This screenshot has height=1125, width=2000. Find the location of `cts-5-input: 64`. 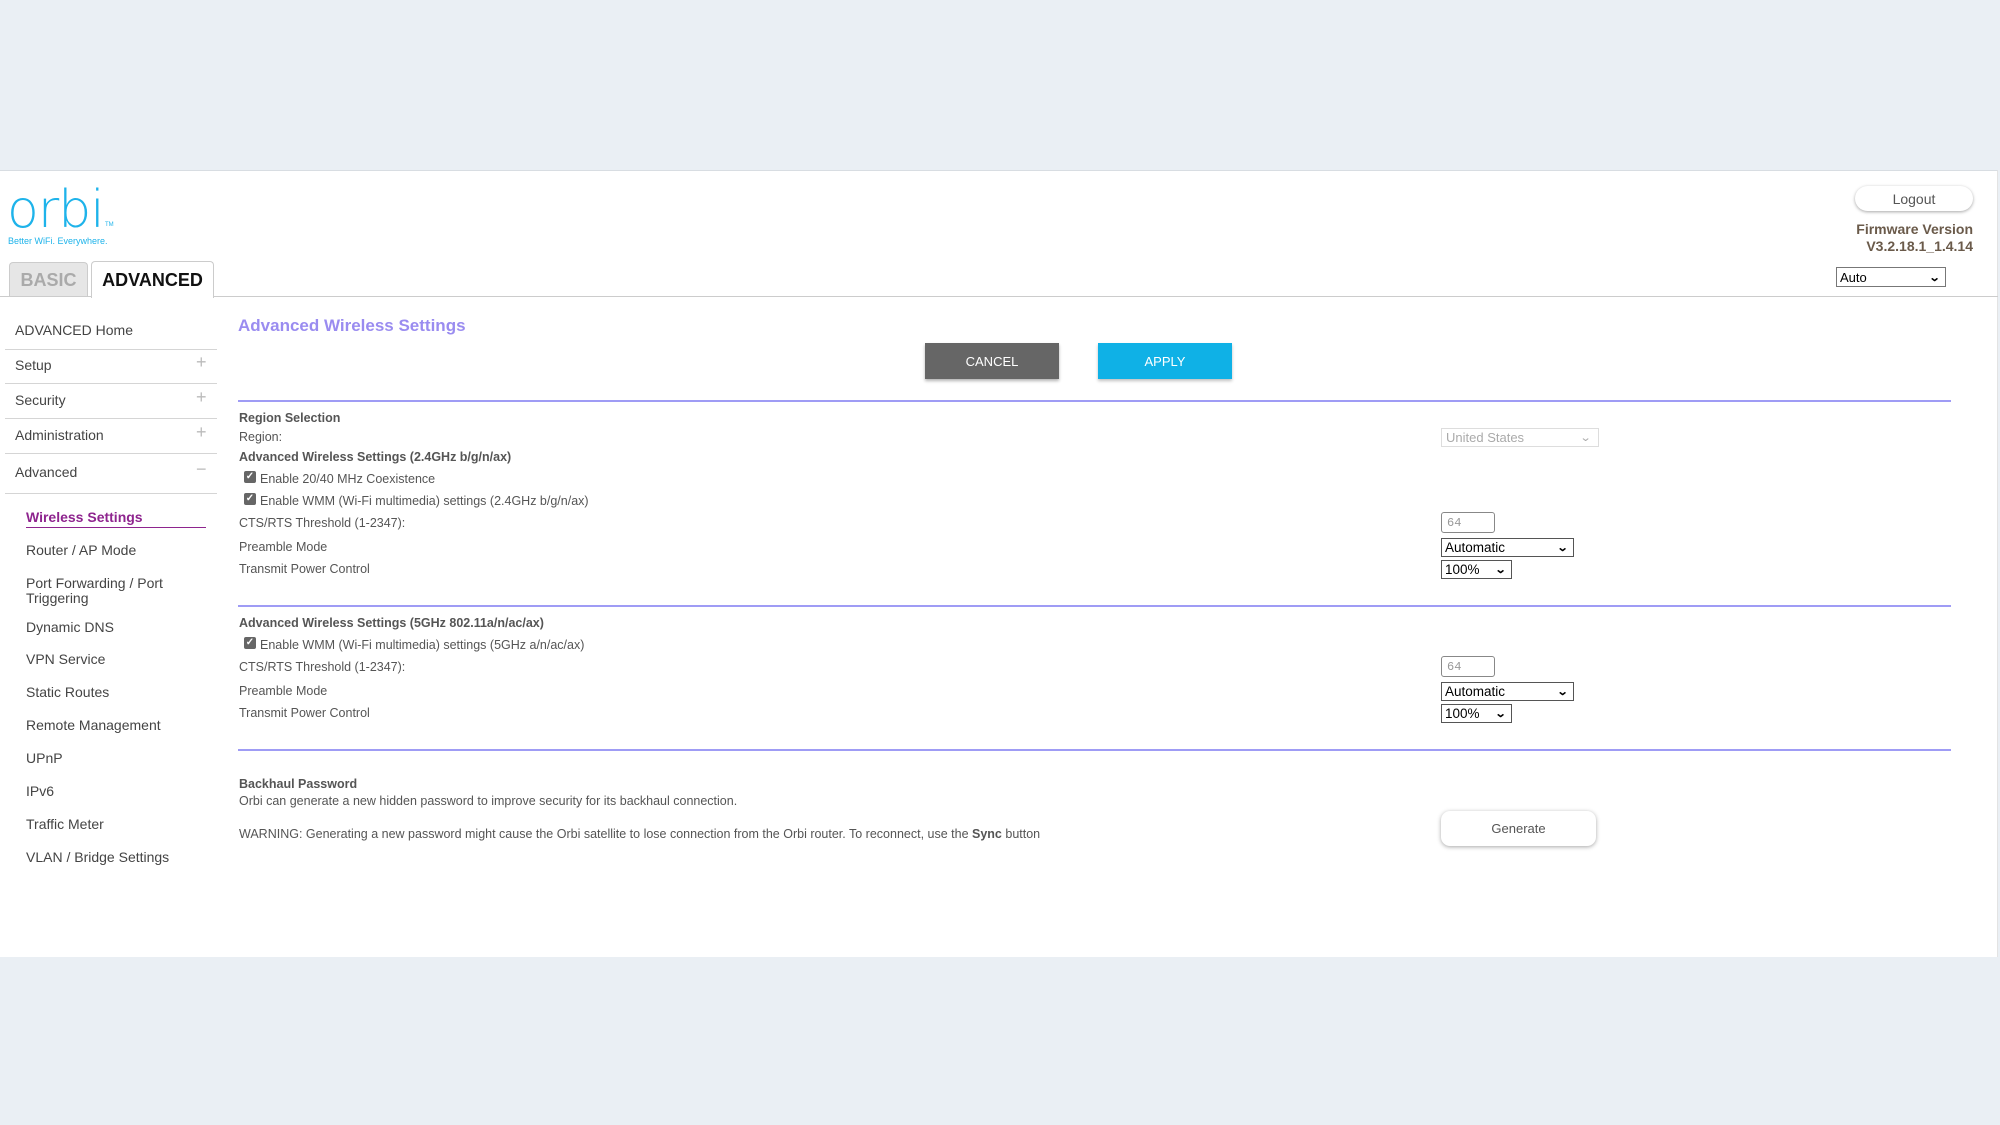

cts-5-input: 64 is located at coordinates (1468, 666).